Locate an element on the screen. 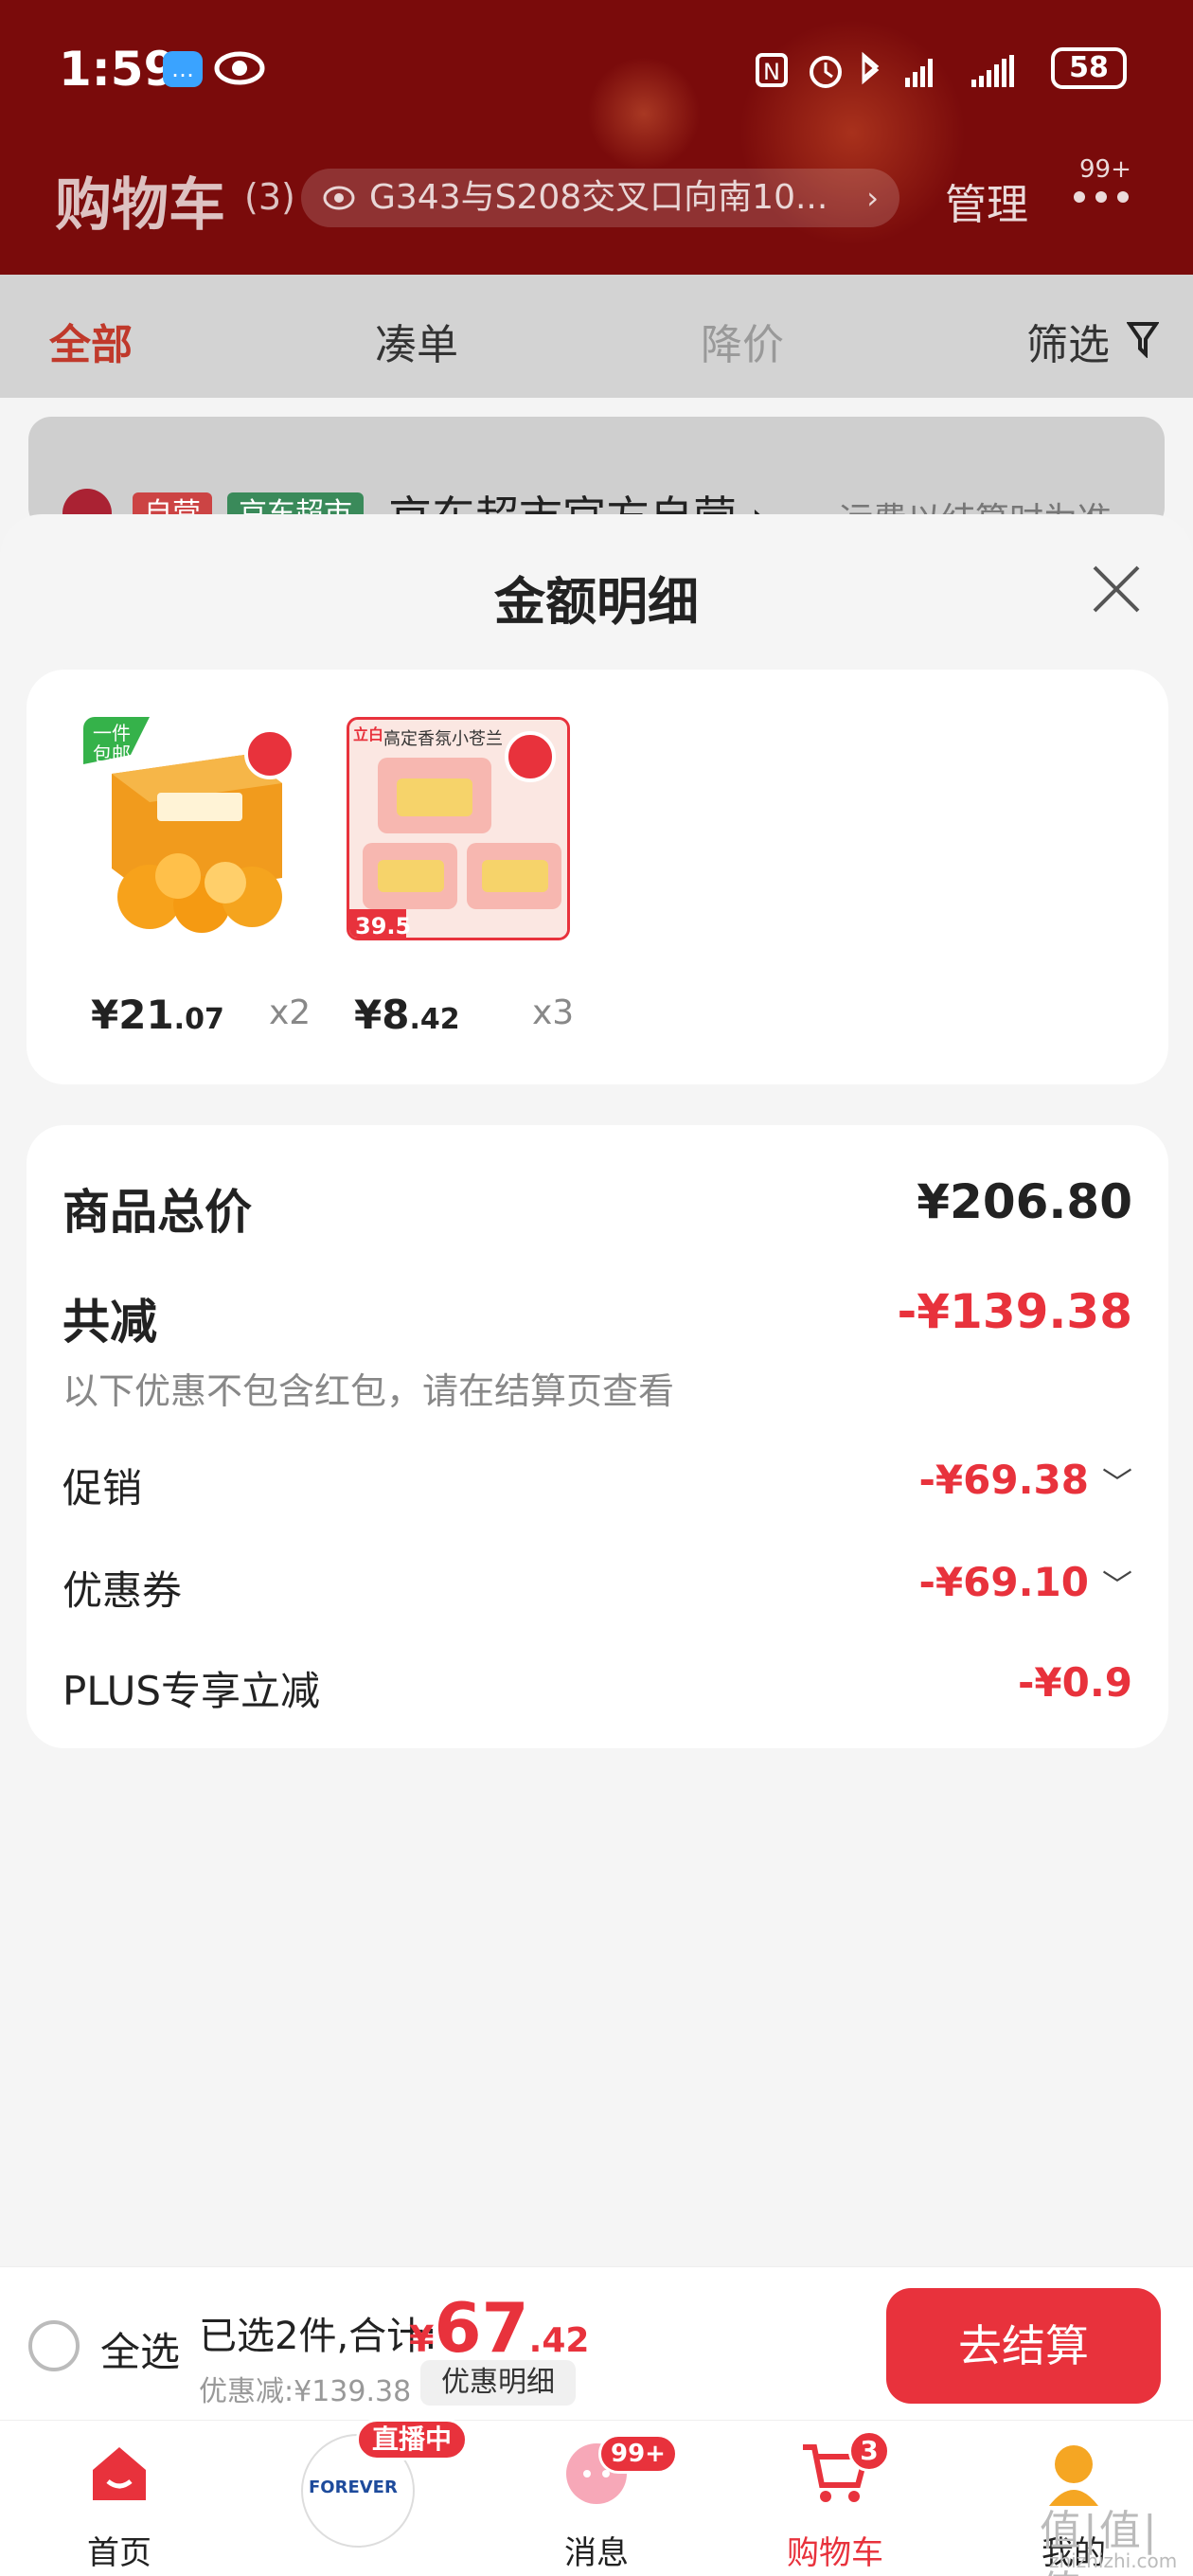 The height and width of the screenshot is (2576, 1193). product-price: ¥8.42 is located at coordinates (407, 1015).